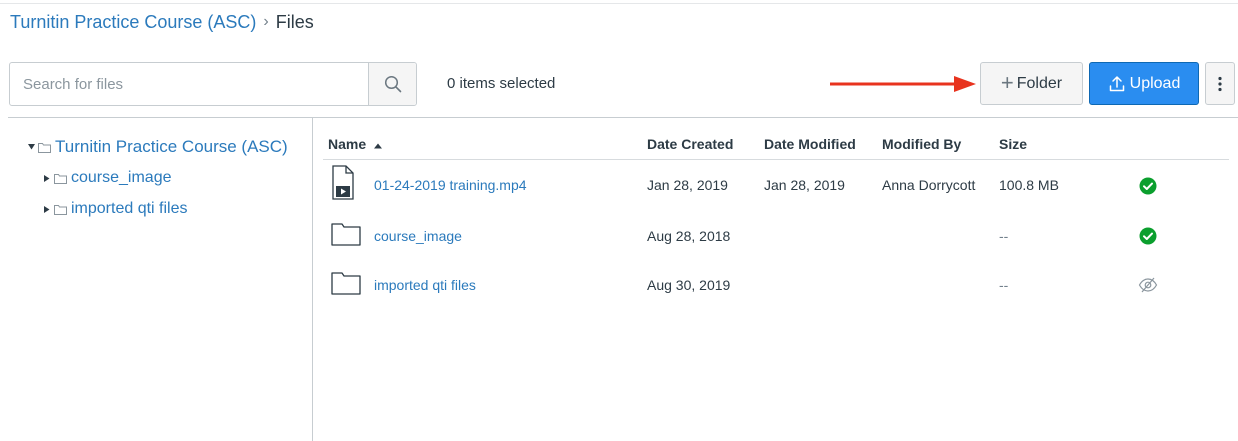 The image size is (1238, 441). I want to click on video-file-icon, so click(343, 182).